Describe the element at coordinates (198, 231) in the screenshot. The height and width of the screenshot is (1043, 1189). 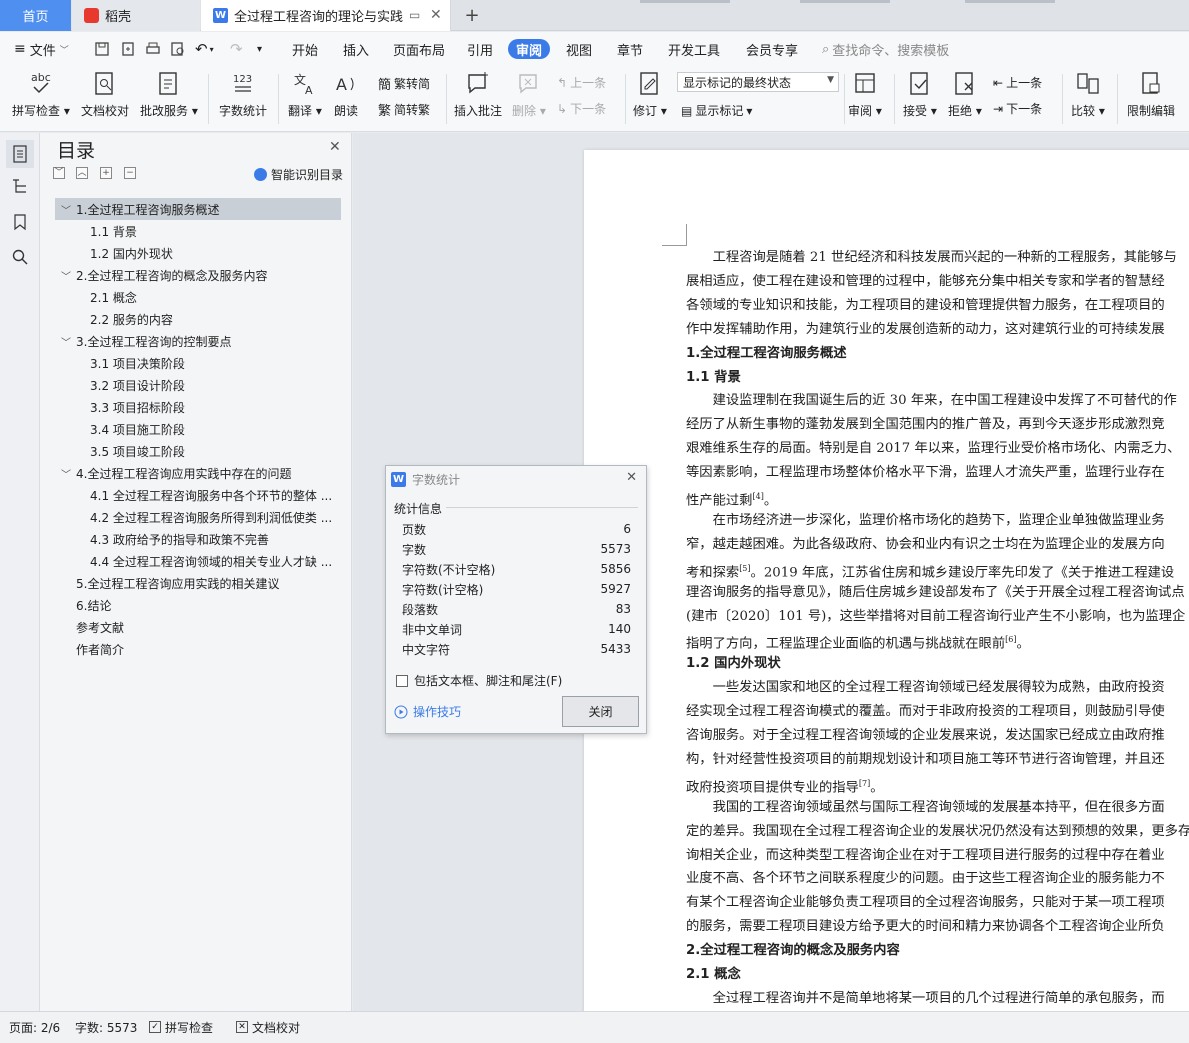
I see `toc-item: 1.1 背景` at that location.